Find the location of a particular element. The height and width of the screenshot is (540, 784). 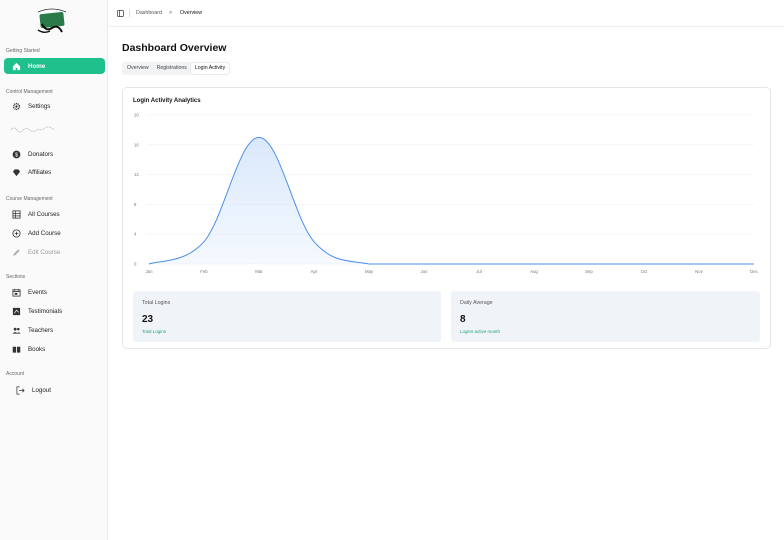

quote-box-icon is located at coordinates (16, 311).